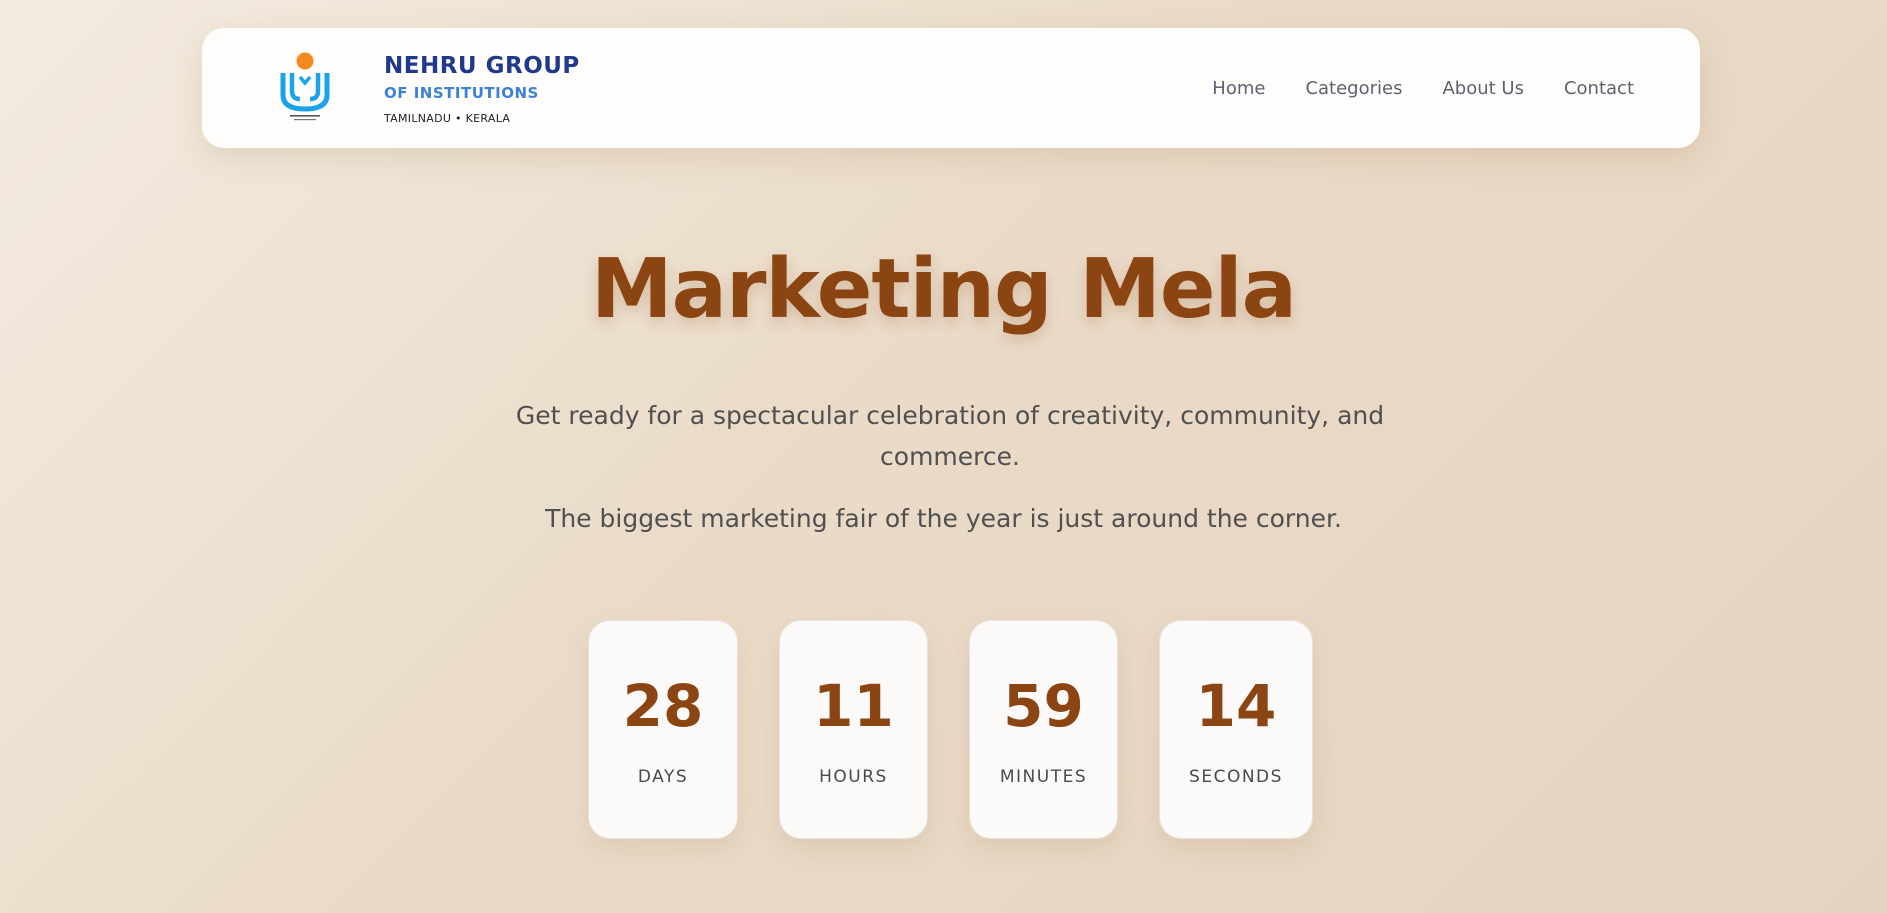 The width and height of the screenshot is (1887, 913). Describe the element at coordinates (305, 88) in the screenshot. I see `nehru-logo-icon` at that location.